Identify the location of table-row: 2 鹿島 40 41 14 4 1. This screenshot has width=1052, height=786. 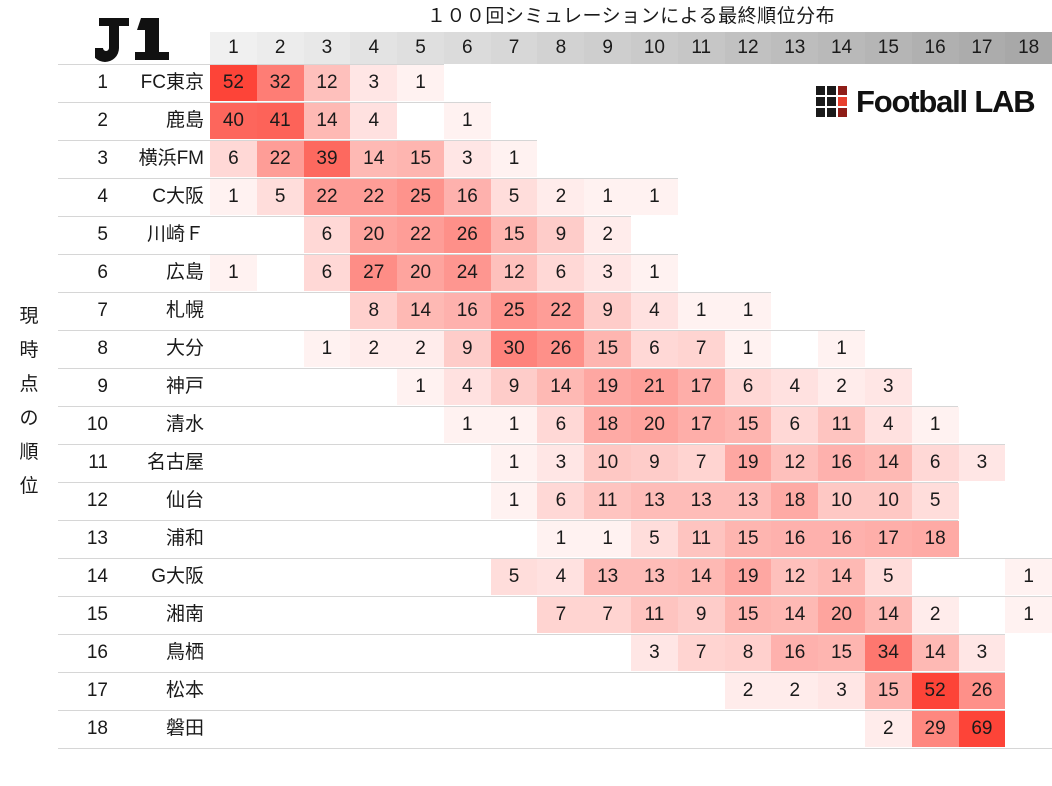
(526, 121).